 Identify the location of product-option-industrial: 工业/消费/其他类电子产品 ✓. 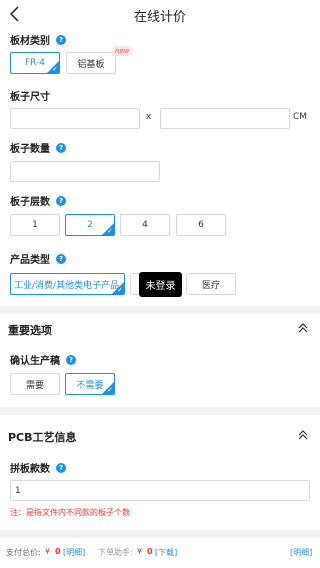
(67, 284).